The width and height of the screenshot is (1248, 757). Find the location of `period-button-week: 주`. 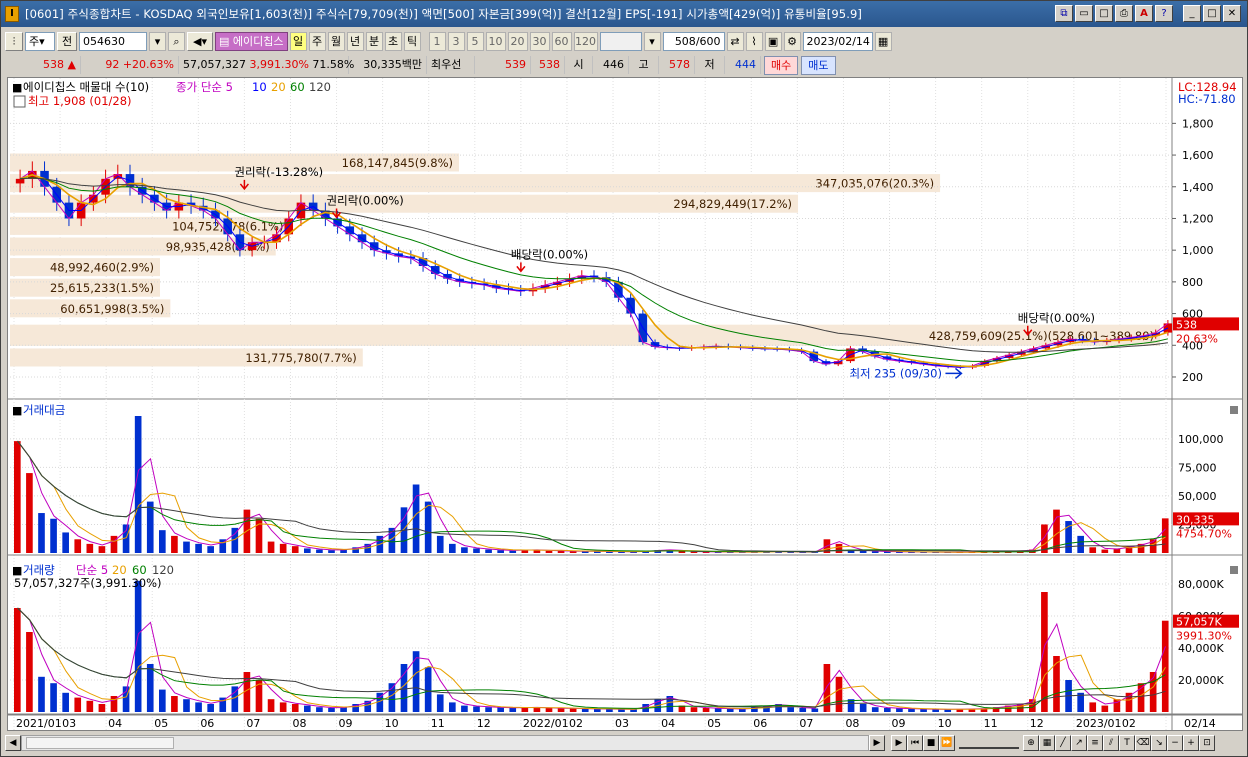

period-button-week: 주 is located at coordinates (317, 41).